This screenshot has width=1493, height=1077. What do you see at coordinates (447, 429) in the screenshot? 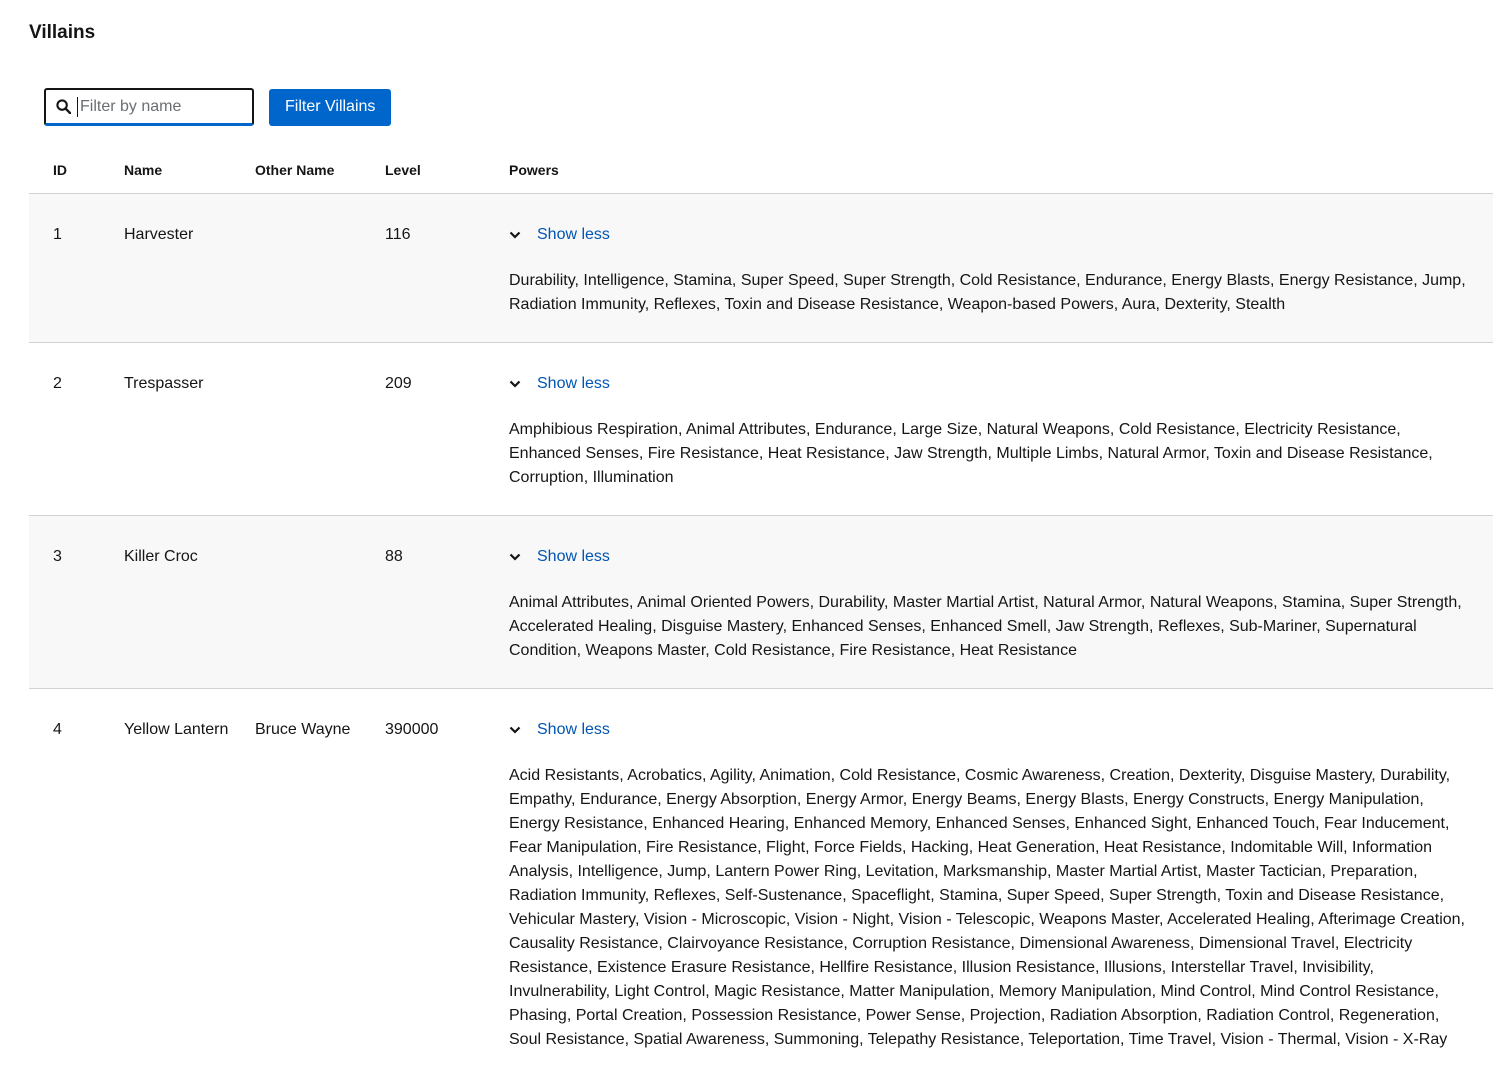
I see `cell-level: 209` at bounding box center [447, 429].